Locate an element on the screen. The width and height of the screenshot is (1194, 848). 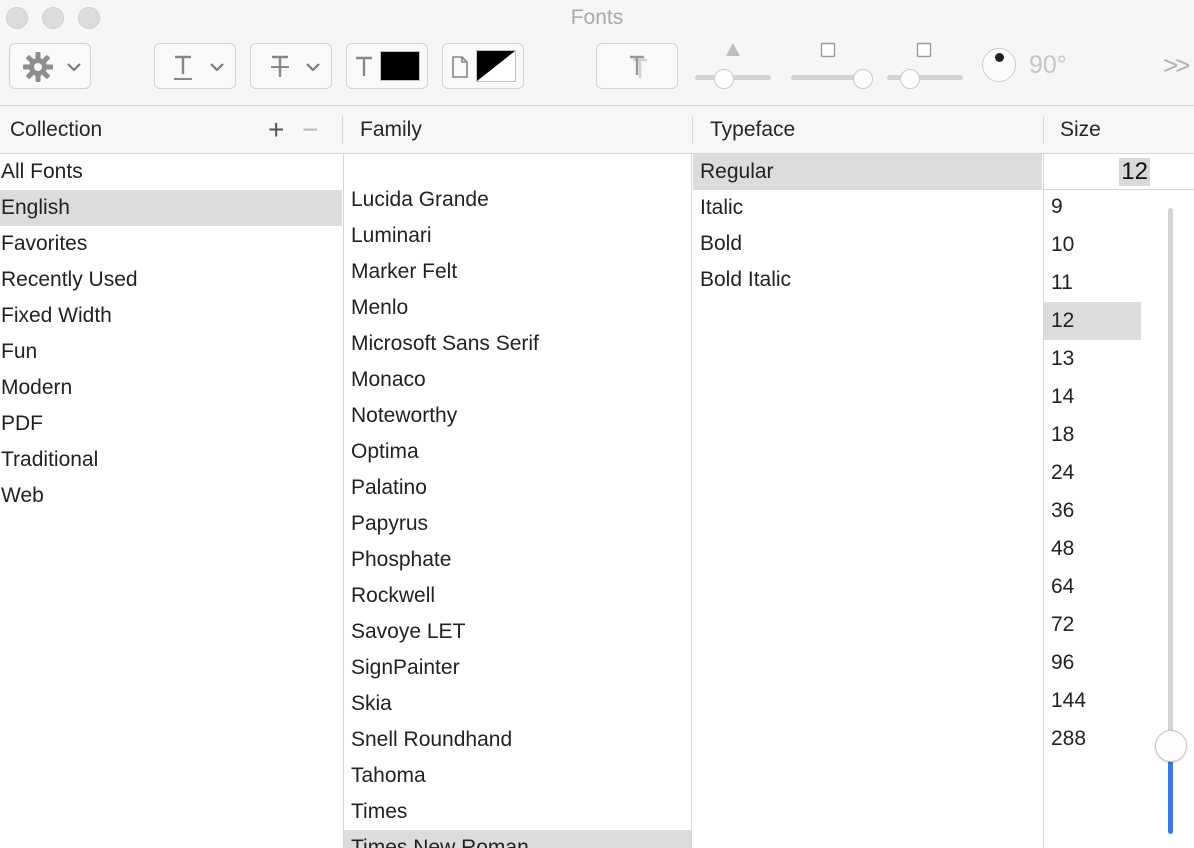
family-item: Palatino is located at coordinates (517, 488).